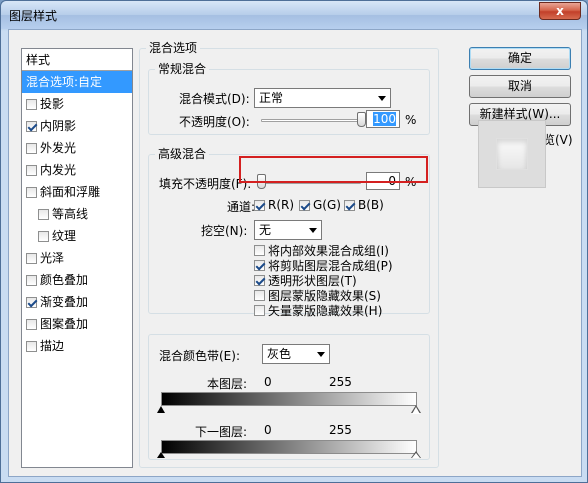 The height and width of the screenshot is (483, 588). Describe the element at coordinates (58, 126) in the screenshot. I see `sidebar-item-label: 内阴影` at that location.